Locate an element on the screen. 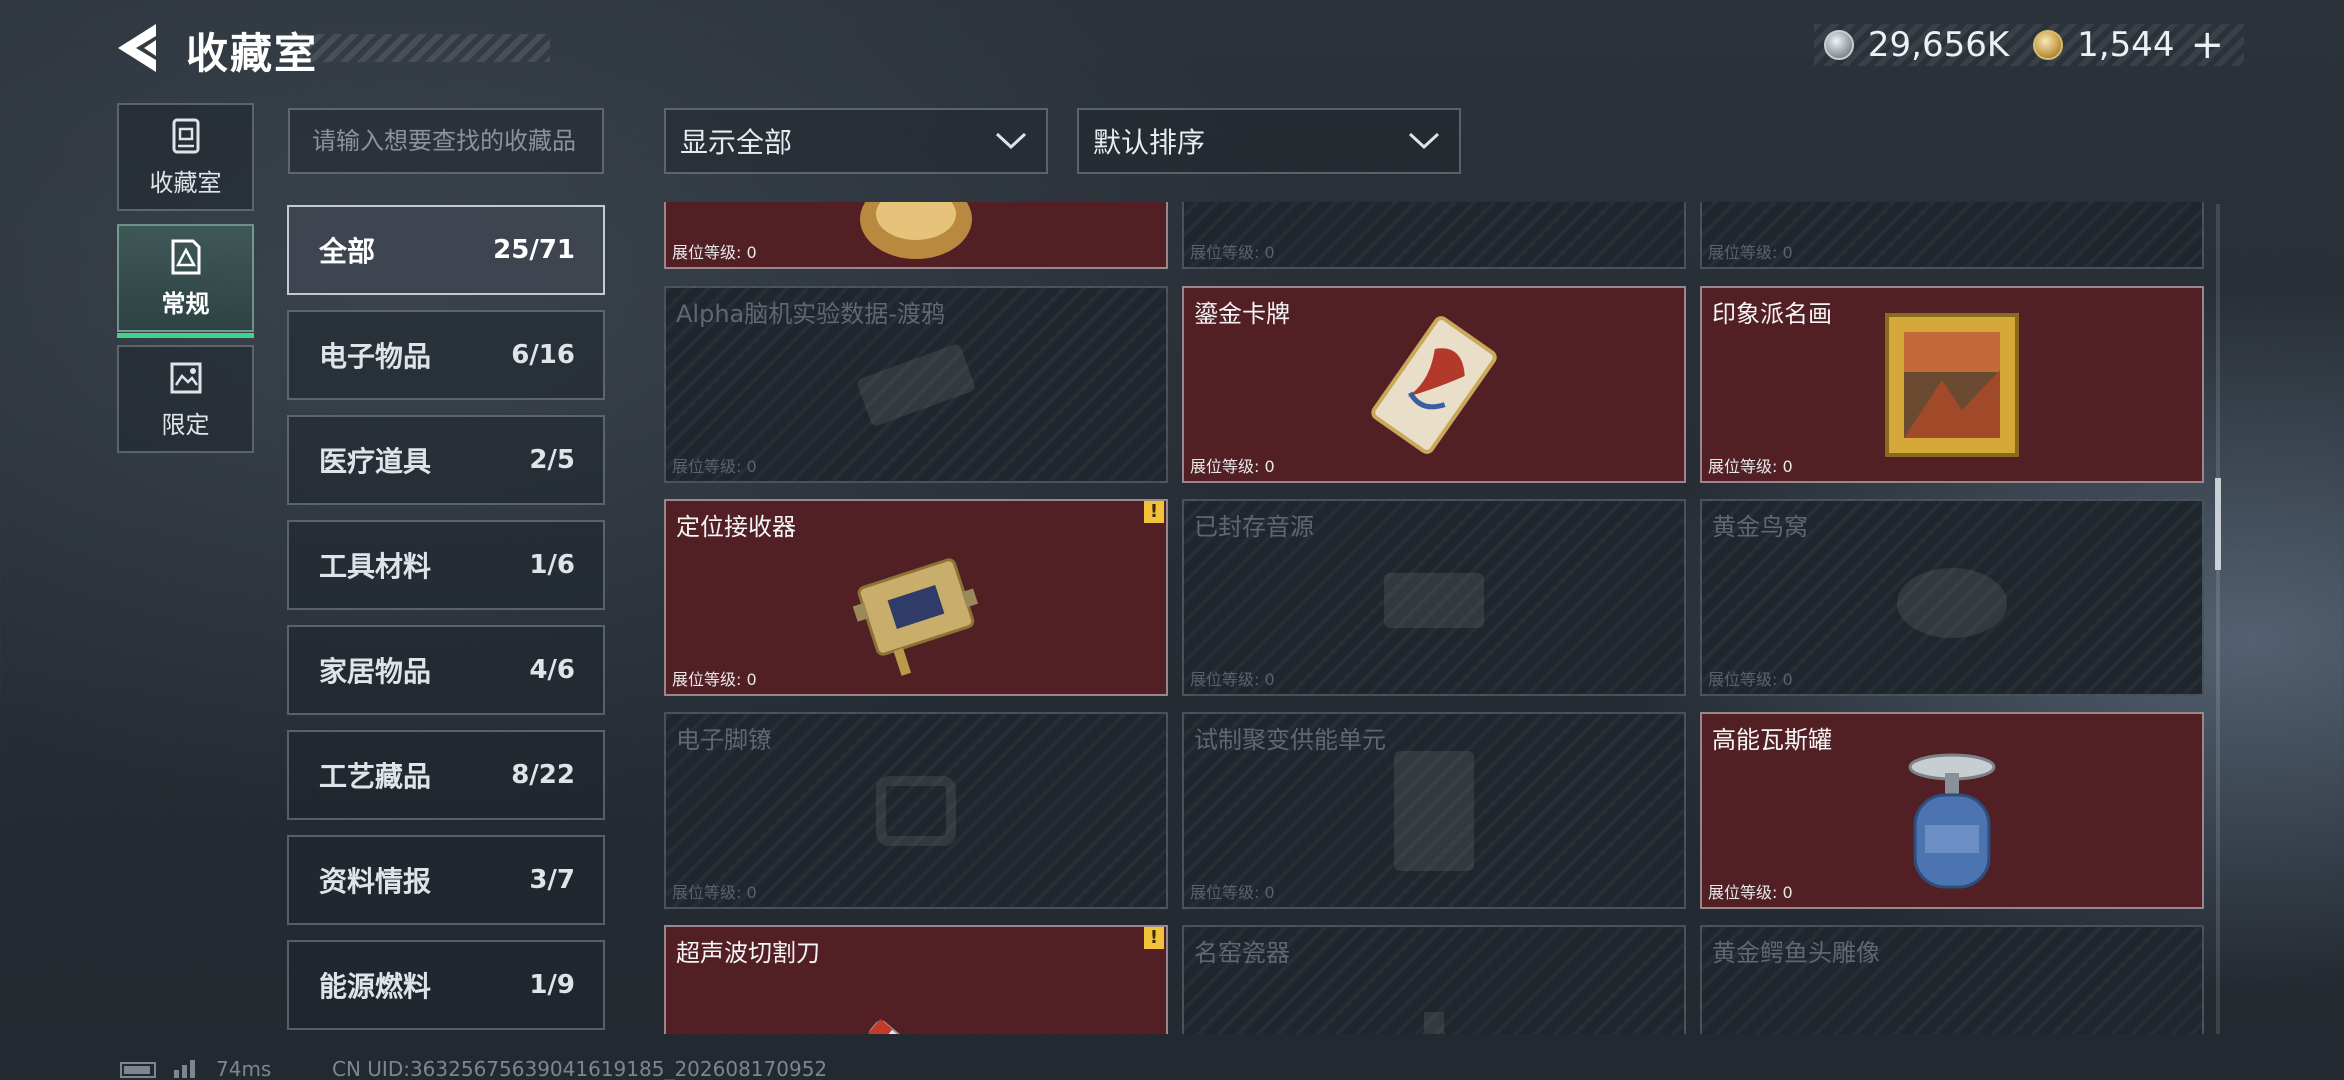  regular-icon is located at coordinates (185, 256).